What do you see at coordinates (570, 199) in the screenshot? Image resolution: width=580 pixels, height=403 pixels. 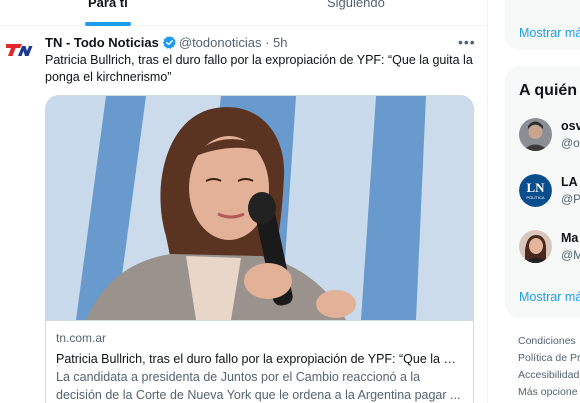 I see `suggestion-handle: @P` at bounding box center [570, 199].